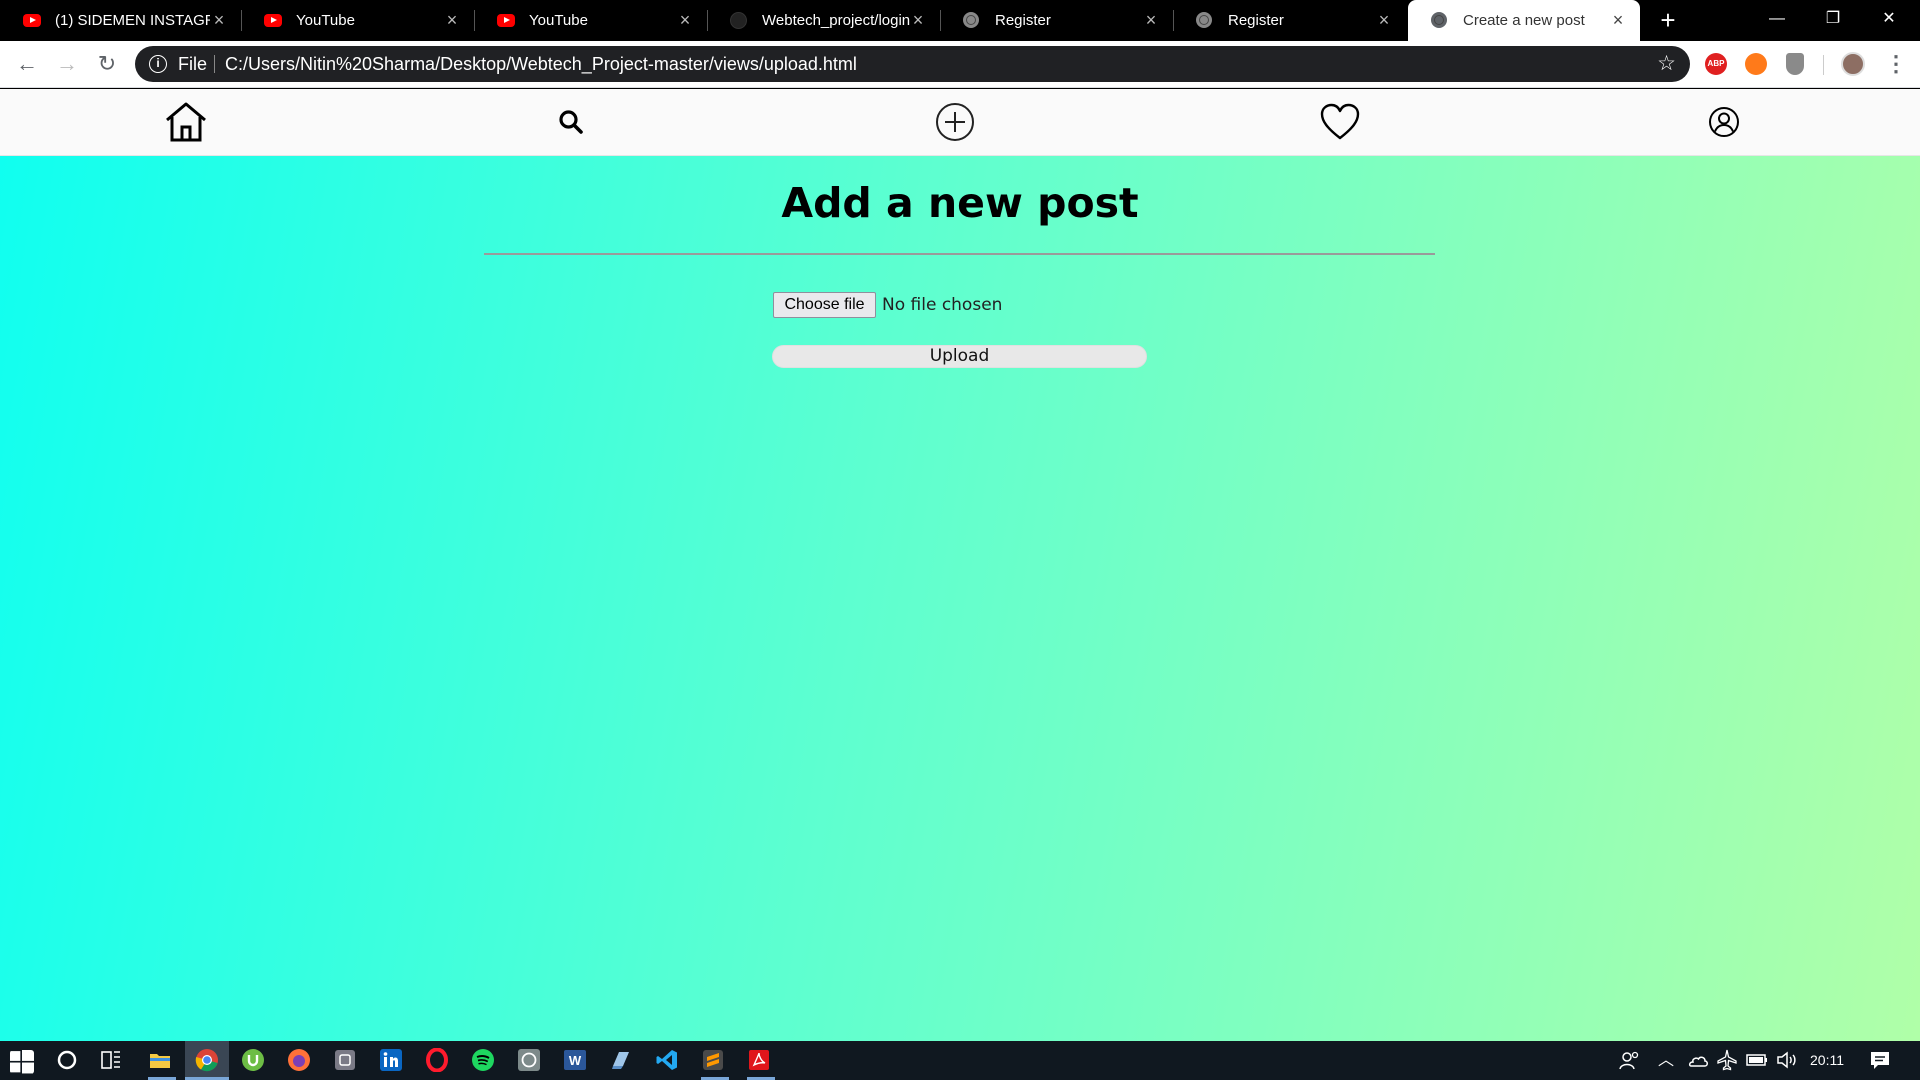 This screenshot has height=1080, width=1920. Describe the element at coordinates (759, 1060) in the screenshot. I see `acrobat-icon` at that location.